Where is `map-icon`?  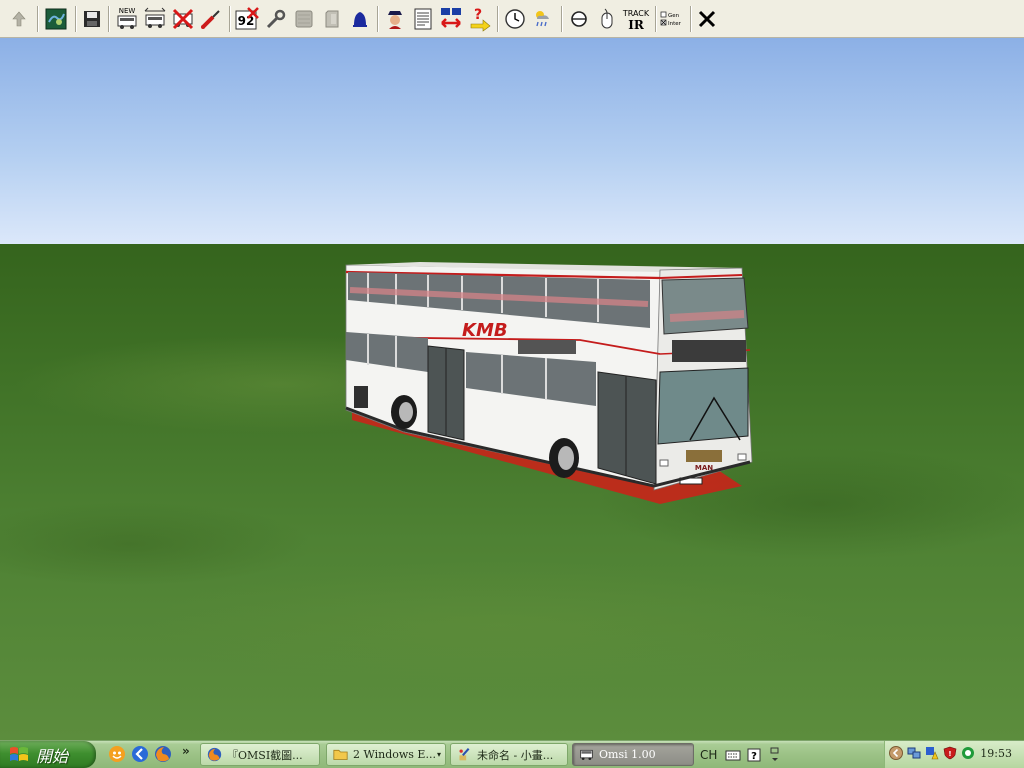
map-icon is located at coordinates (56, 19).